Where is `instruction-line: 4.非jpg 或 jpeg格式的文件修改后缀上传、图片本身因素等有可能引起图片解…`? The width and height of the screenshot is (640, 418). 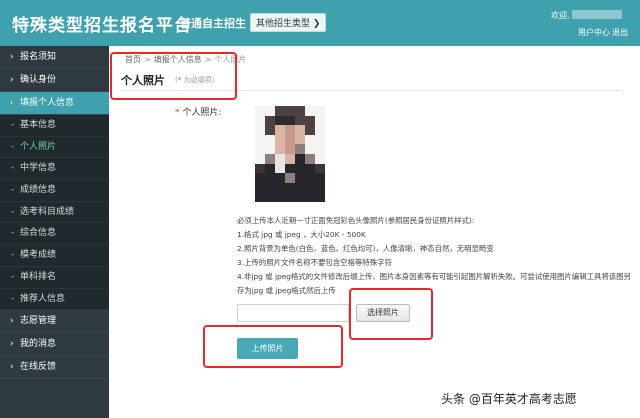
instruction-line: 4.非jpg 或 jpeg格式的文件修改后缀上传、图片本身因素等有可能引起图片解… is located at coordinates (434, 283).